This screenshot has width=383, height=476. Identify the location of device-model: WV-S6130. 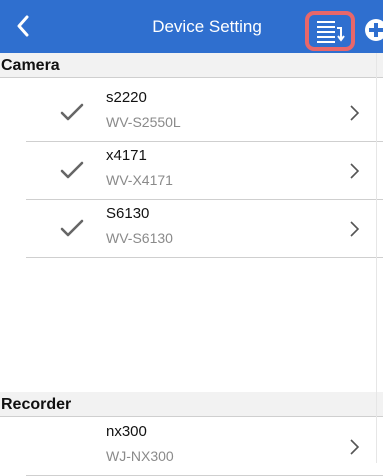
(139, 238).